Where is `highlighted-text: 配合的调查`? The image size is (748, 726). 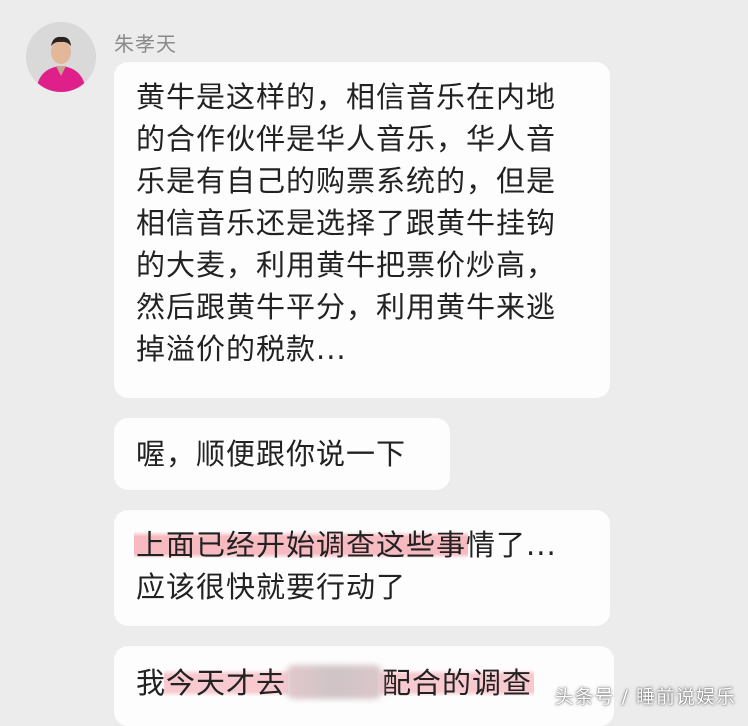 highlighted-text: 配合的调查 is located at coordinates (457, 683).